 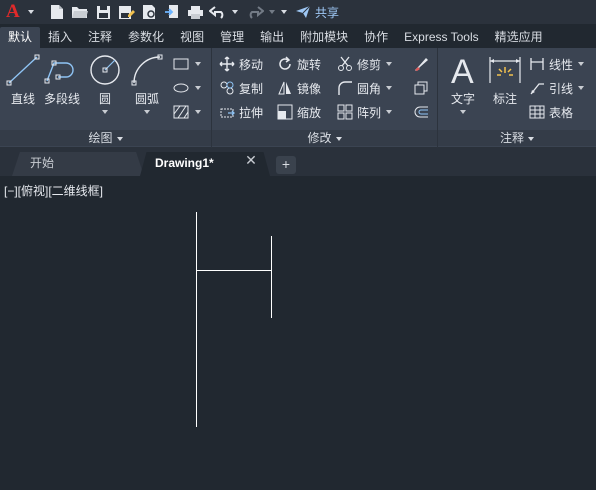 What do you see at coordinates (149, 12) in the screenshot?
I see `plot-preview-icon` at bounding box center [149, 12].